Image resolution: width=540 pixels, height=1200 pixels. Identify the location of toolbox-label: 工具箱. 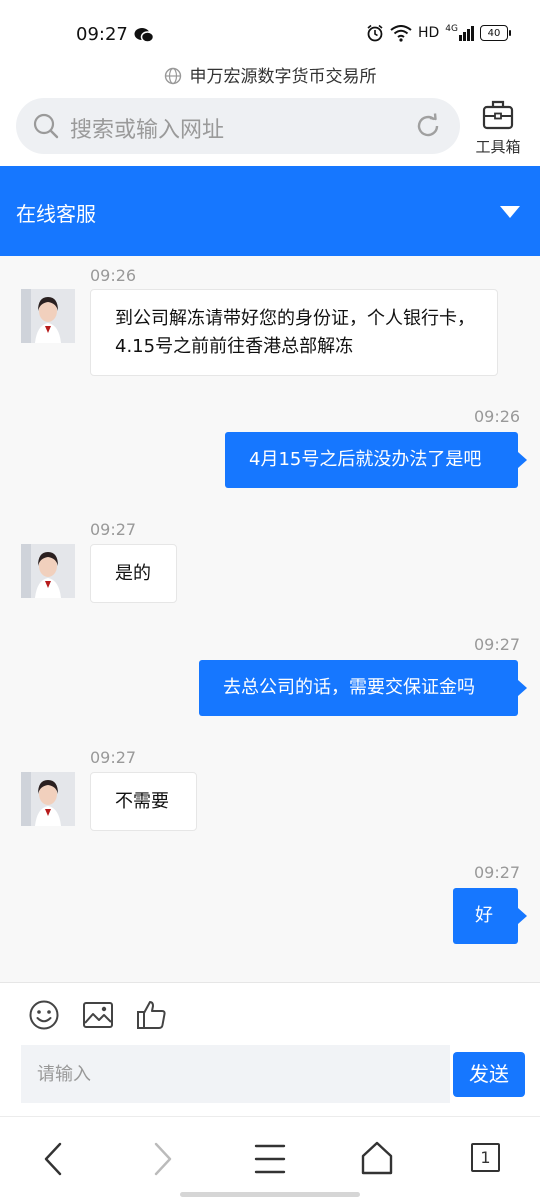
(498, 147).